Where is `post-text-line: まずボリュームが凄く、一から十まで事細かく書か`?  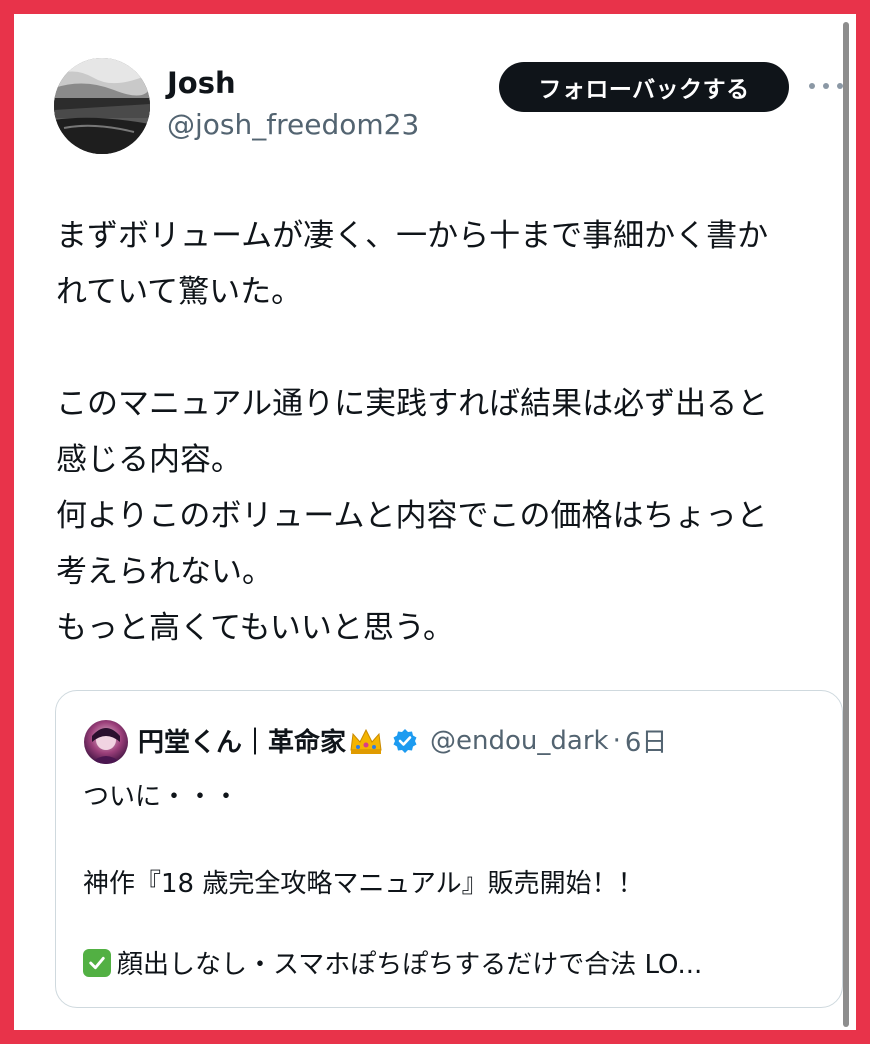 post-text-line: まずボリュームが凄く、一から十まで事細かく書か is located at coordinates (412, 236).